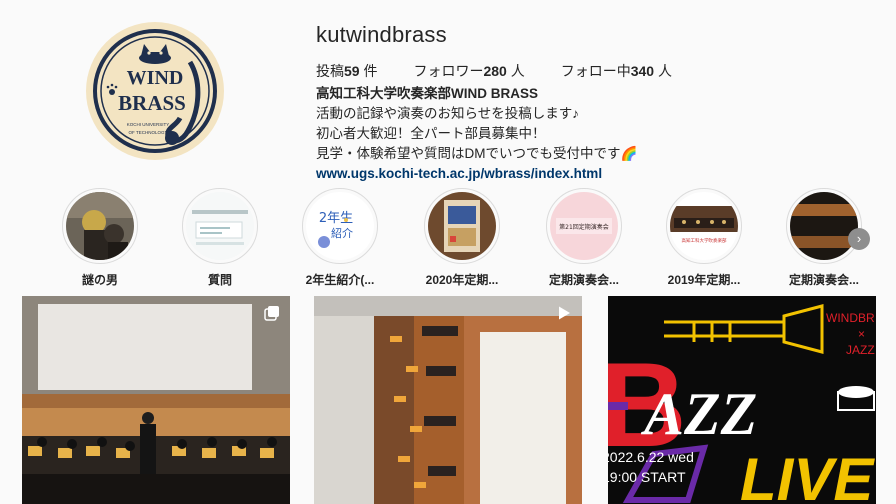 This screenshot has height=504, width=896. I want to click on profile-full-name: 高知工科大学吹奏楽部WIND BRASS, so click(427, 93).